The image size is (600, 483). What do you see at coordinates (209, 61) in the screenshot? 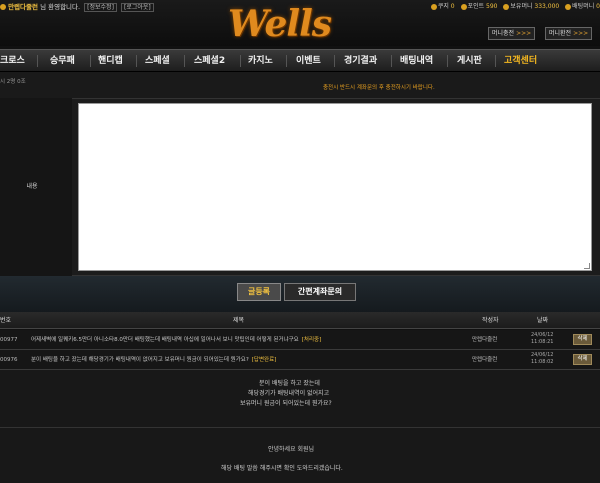
I see `nav-item-special2: 스페셜2` at bounding box center [209, 61].